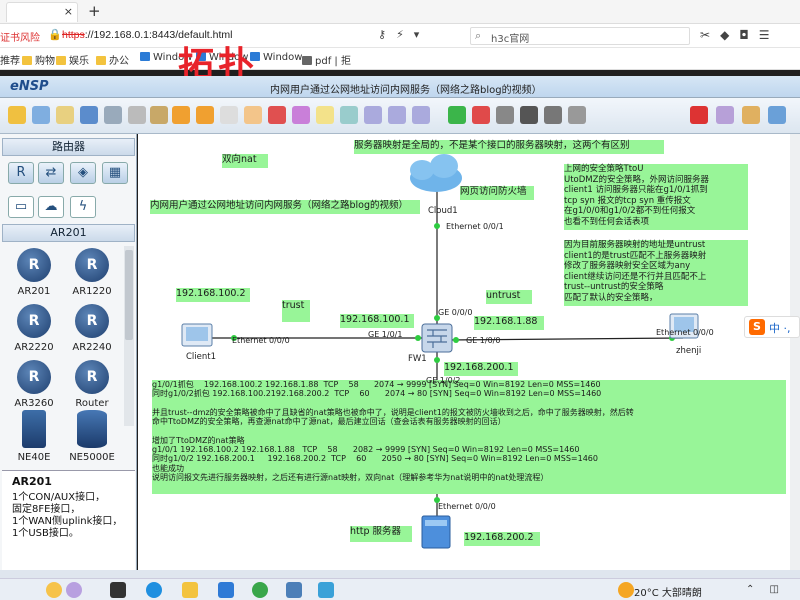 The image size is (800, 600). What do you see at coordinates (436, 532) in the screenshot?
I see `server-icon` at bounding box center [436, 532].